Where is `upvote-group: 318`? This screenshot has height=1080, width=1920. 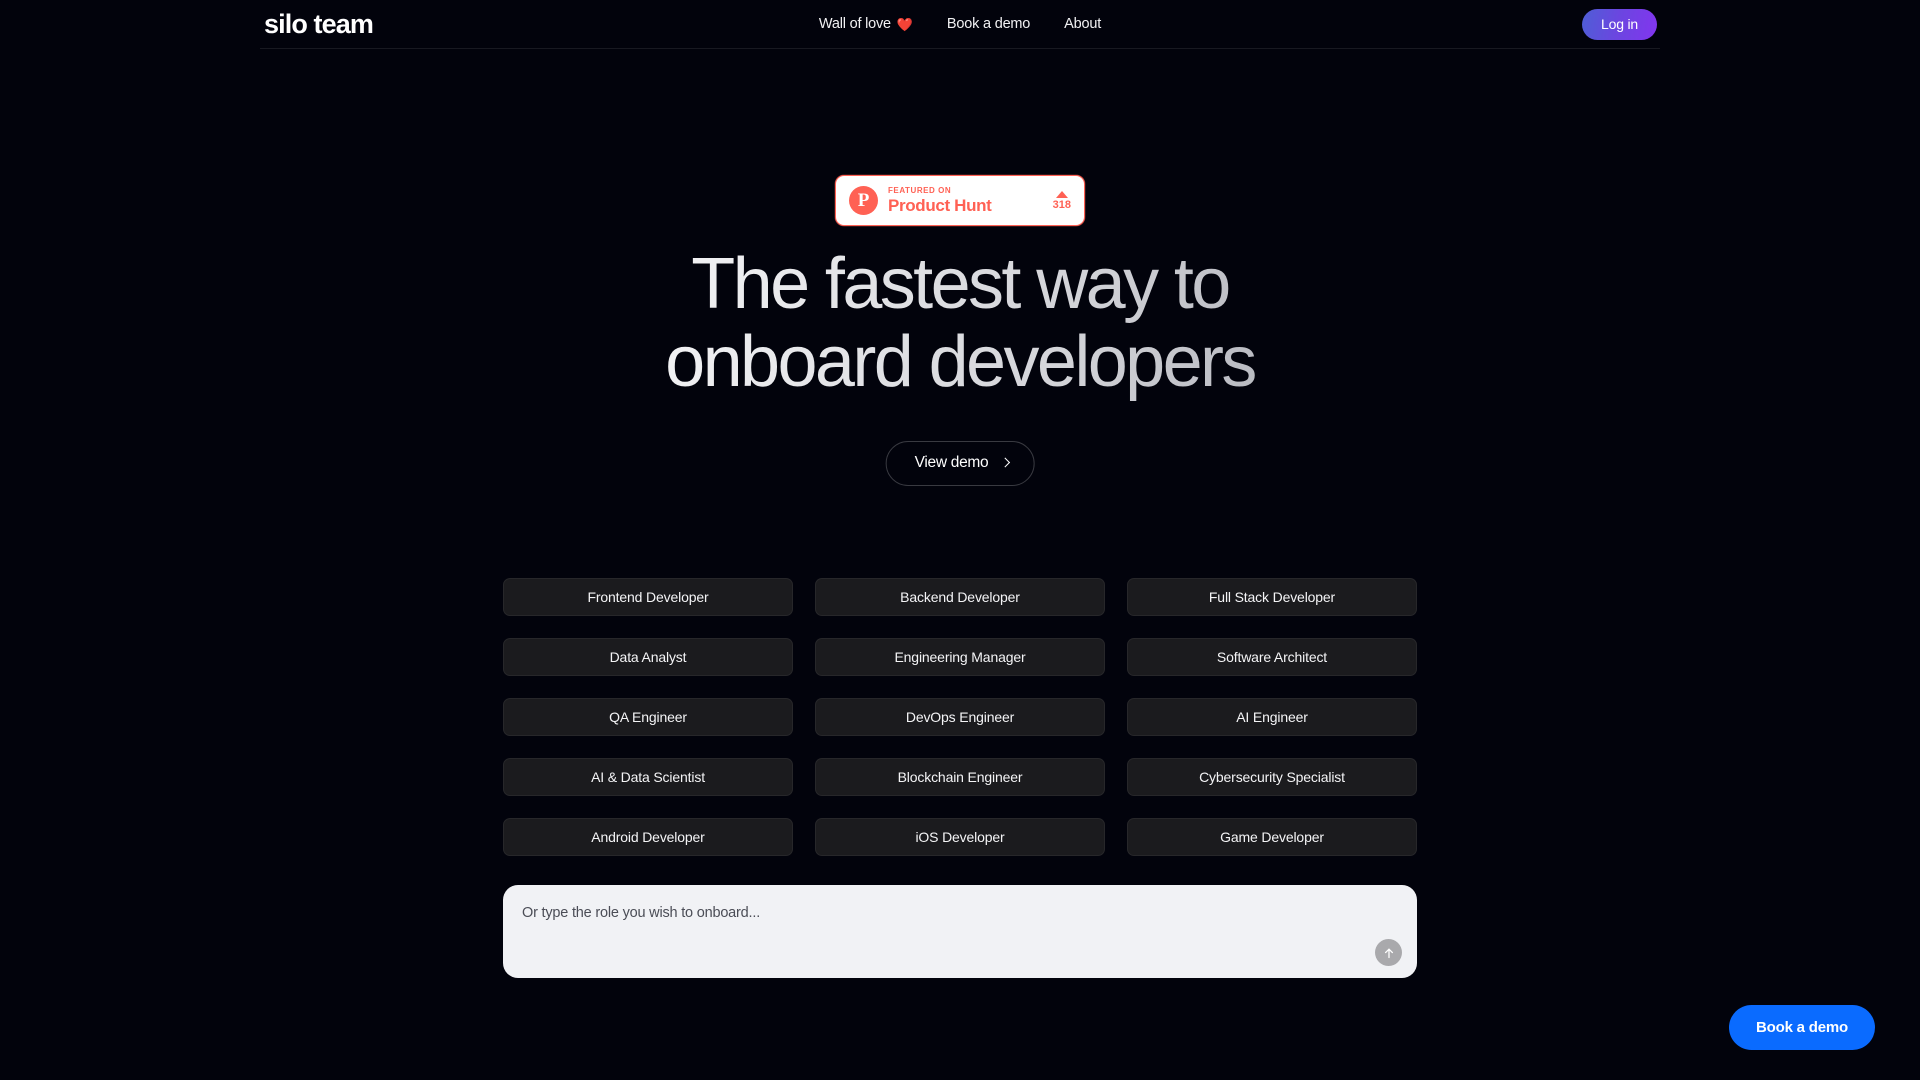 upvote-group: 318 is located at coordinates (1060, 200).